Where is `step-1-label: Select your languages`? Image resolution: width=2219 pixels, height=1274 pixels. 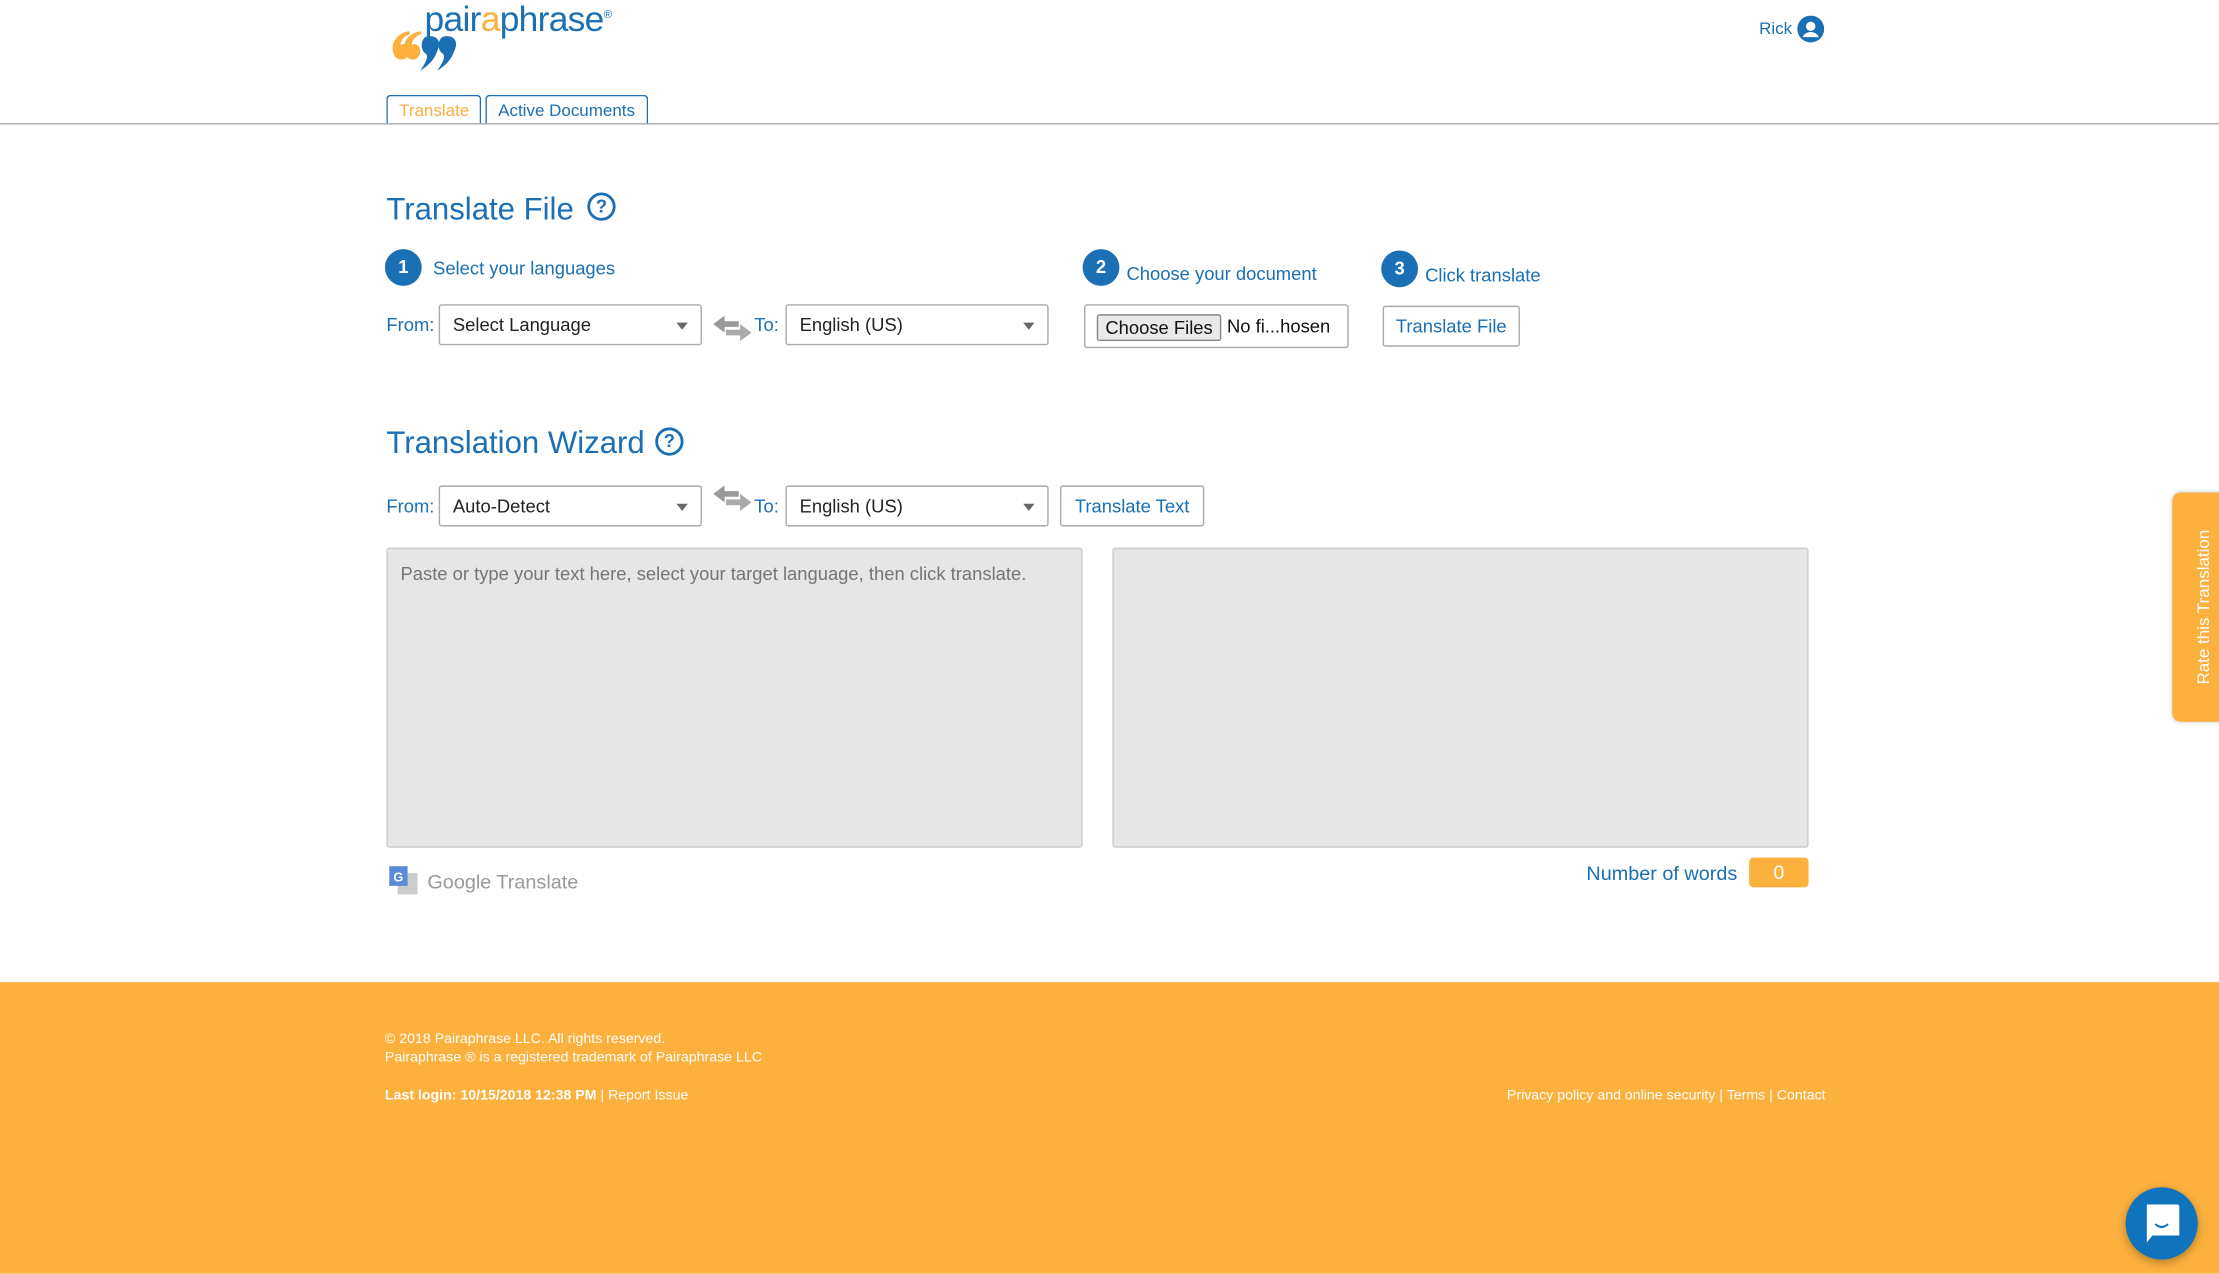
step-1-label: Select your languages is located at coordinates (524, 268).